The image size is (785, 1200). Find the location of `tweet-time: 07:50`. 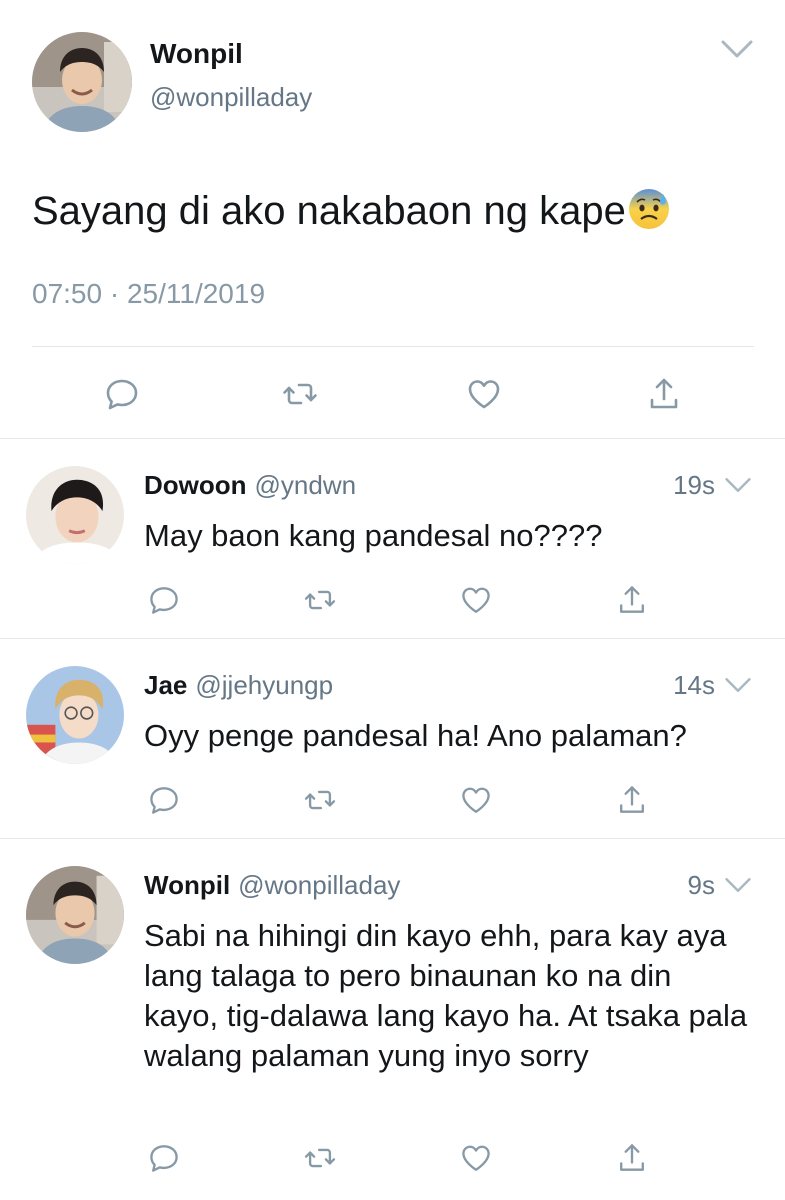

tweet-time: 07:50 is located at coordinates (67, 293).